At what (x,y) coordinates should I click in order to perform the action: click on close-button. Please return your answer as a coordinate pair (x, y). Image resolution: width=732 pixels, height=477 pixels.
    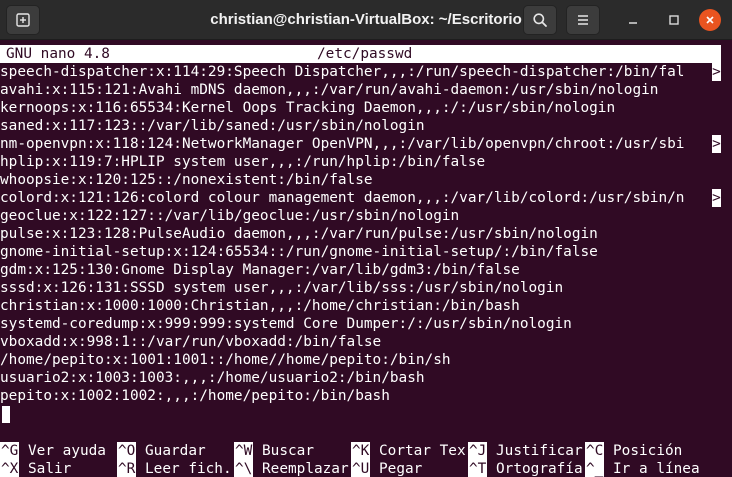
    Looking at the image, I should click on (710, 20).